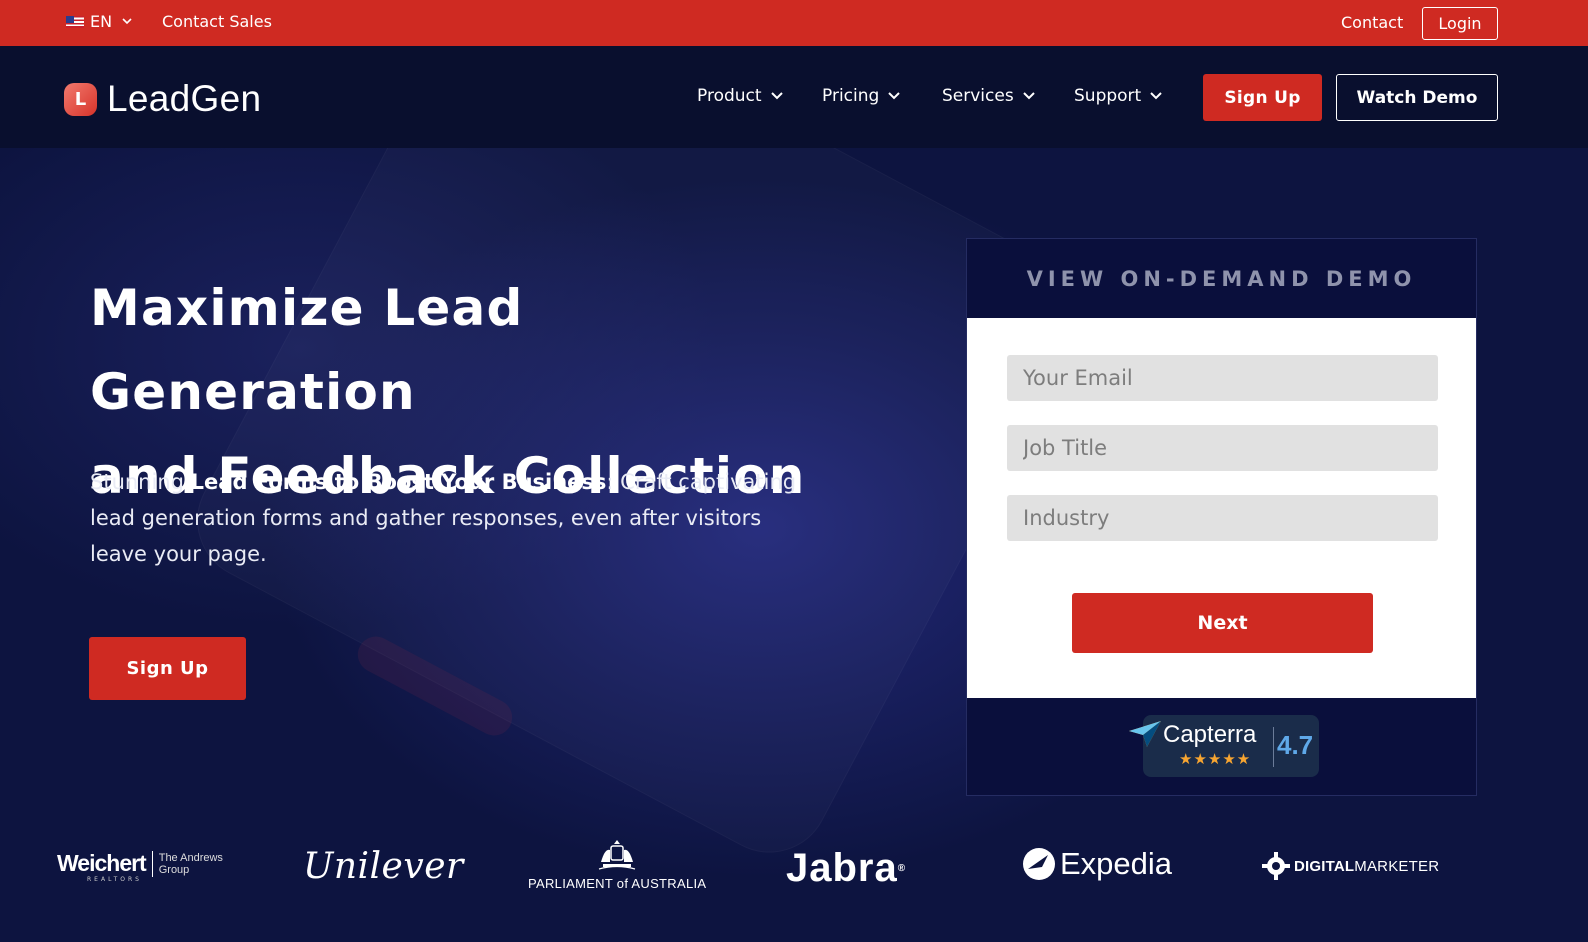 Image resolution: width=1588 pixels, height=942 pixels. I want to click on language-selector: EN, so click(99, 21).